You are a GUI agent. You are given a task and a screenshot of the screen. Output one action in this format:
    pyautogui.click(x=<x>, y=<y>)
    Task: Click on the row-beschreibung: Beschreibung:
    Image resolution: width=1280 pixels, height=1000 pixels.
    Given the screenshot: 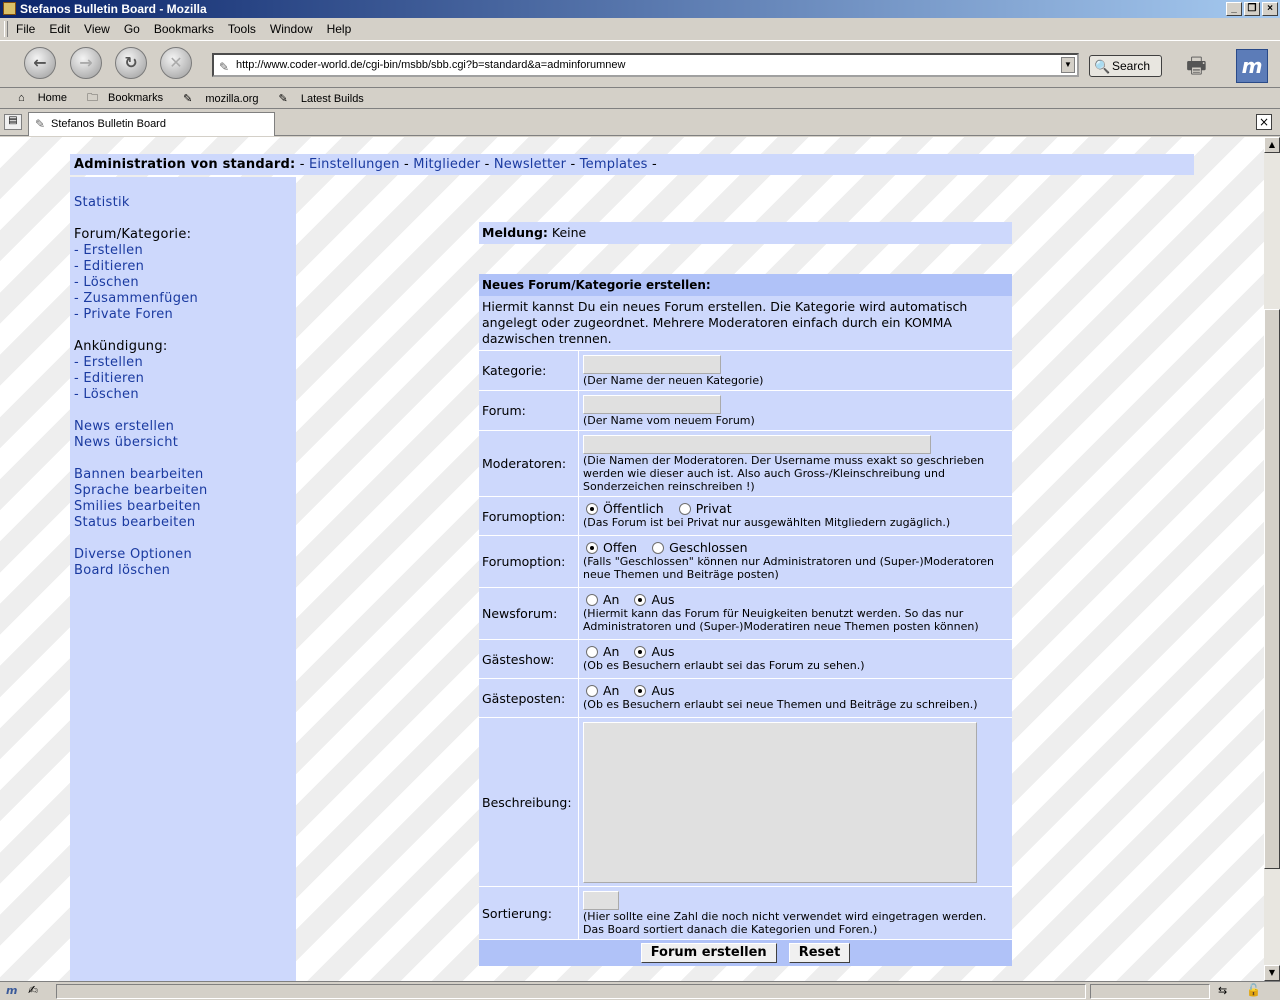 What is the action you would take?
    pyautogui.click(x=745, y=802)
    